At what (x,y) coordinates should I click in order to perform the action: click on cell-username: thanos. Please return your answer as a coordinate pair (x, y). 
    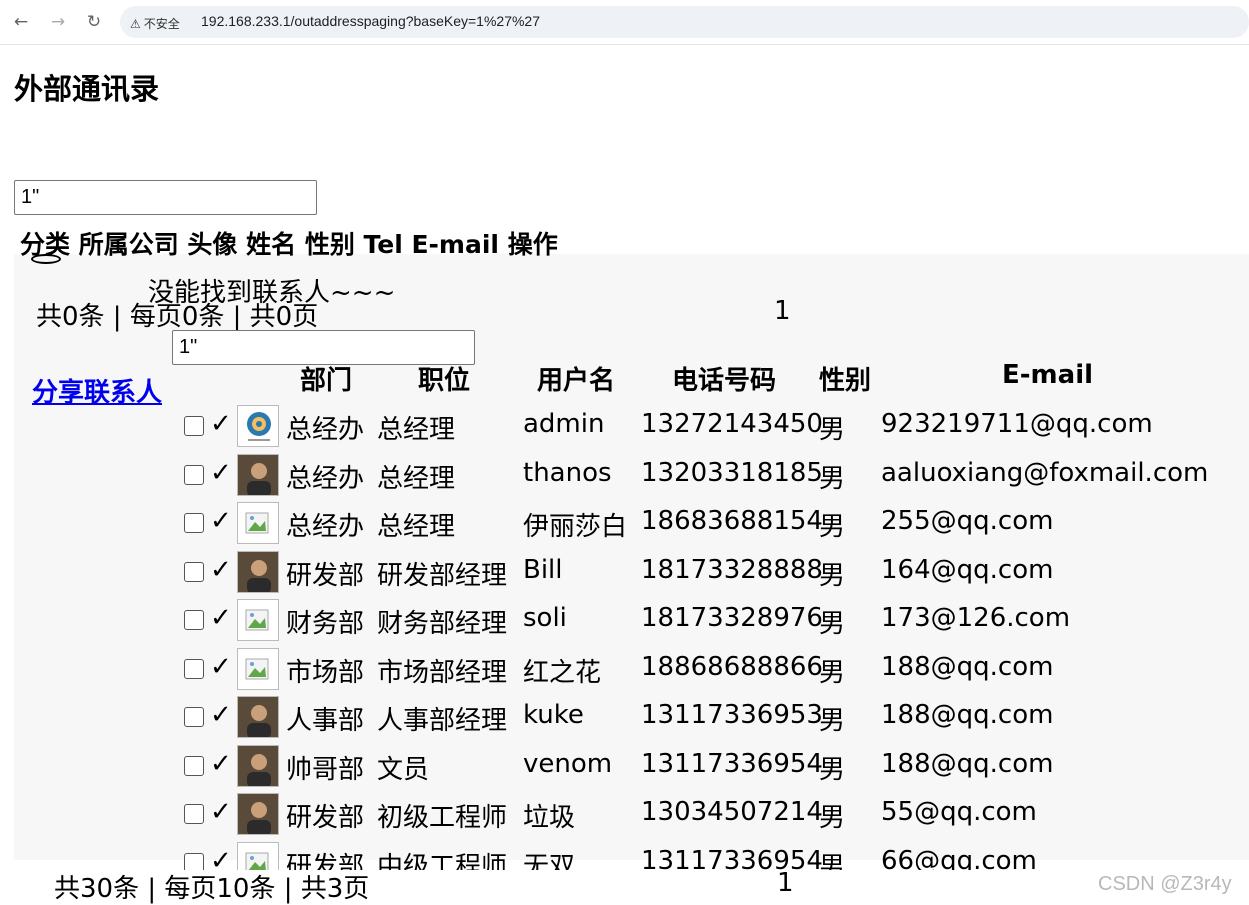
    Looking at the image, I should click on (567, 472).